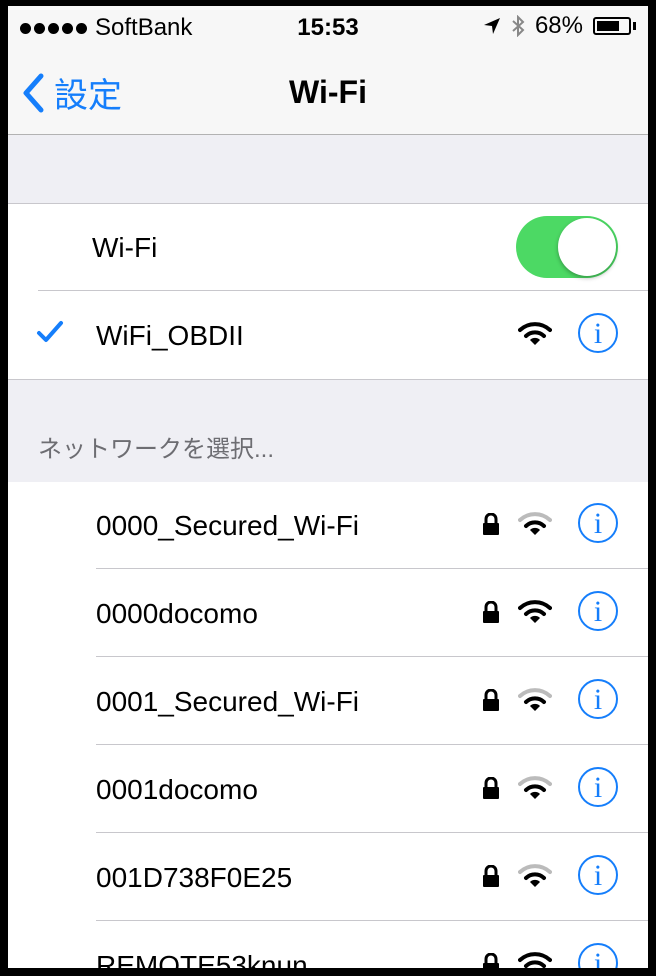 Image resolution: width=656 pixels, height=976 pixels. What do you see at coordinates (634, 26) in the screenshot?
I see `battery-tip` at bounding box center [634, 26].